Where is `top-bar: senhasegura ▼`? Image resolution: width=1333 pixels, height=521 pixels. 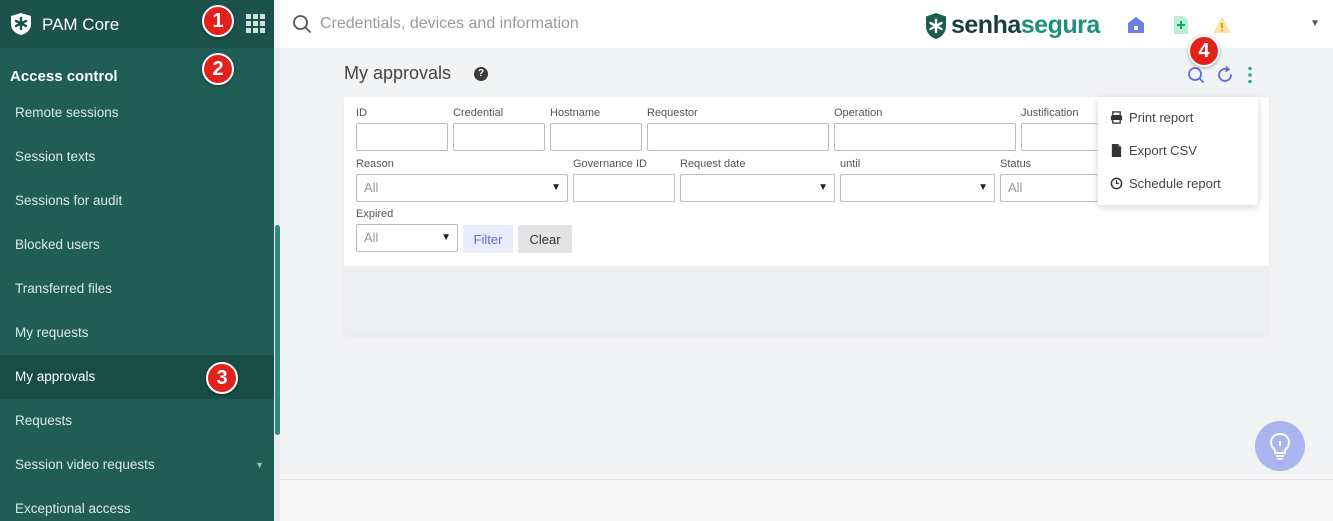
top-bar: senhasegura ▼ is located at coordinates (806, 24).